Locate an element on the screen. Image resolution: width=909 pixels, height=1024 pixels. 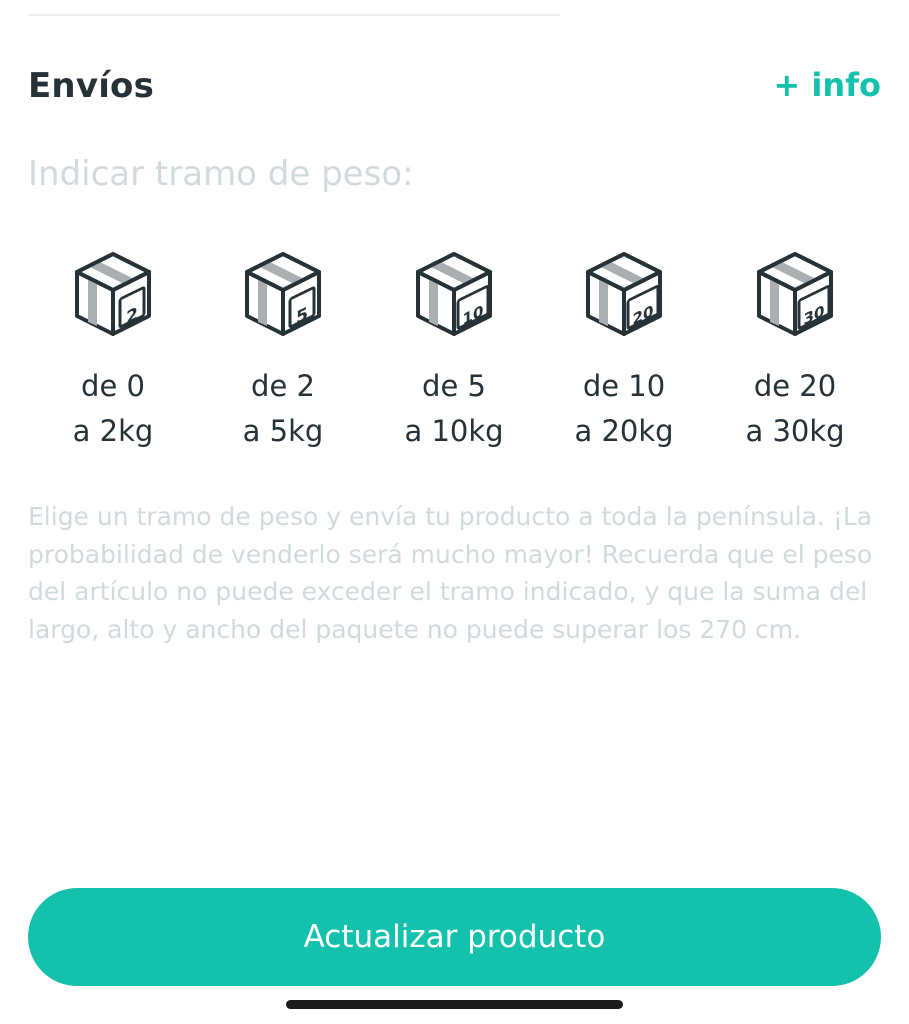
weight-range-label: de 0 a 2kg is located at coordinates (113, 409).